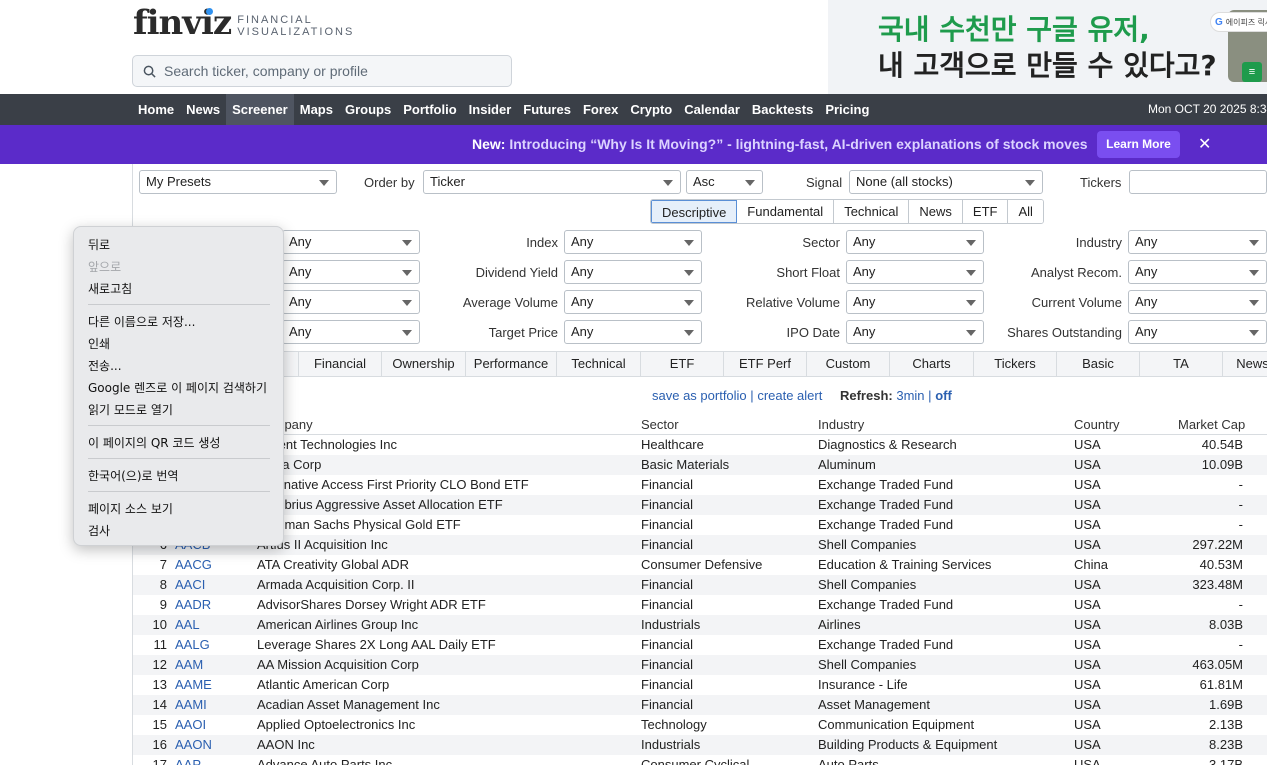  Describe the element at coordinates (915, 242) in the screenshot. I see `sector-select: Any` at that location.